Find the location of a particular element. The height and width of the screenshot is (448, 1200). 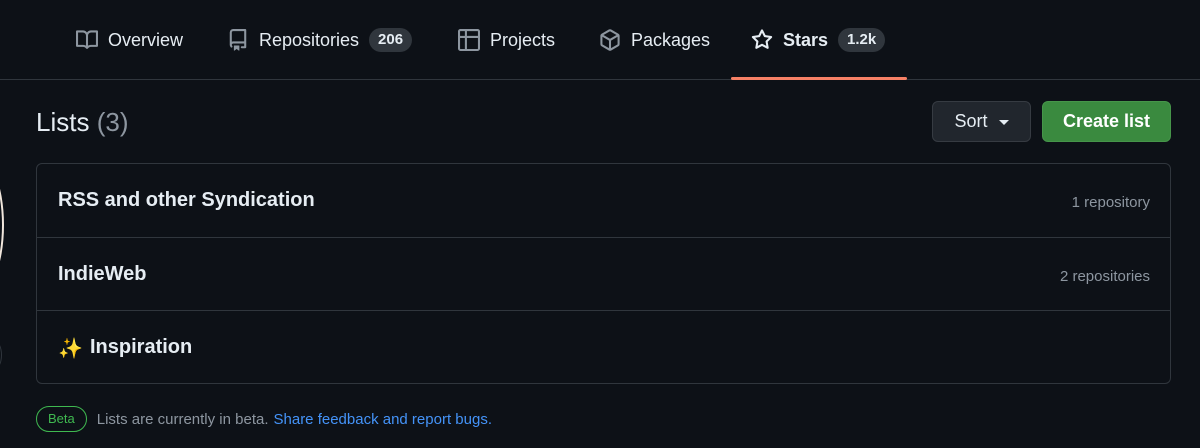

tab-stars: Stars 1.2k is located at coordinates (818, 40).